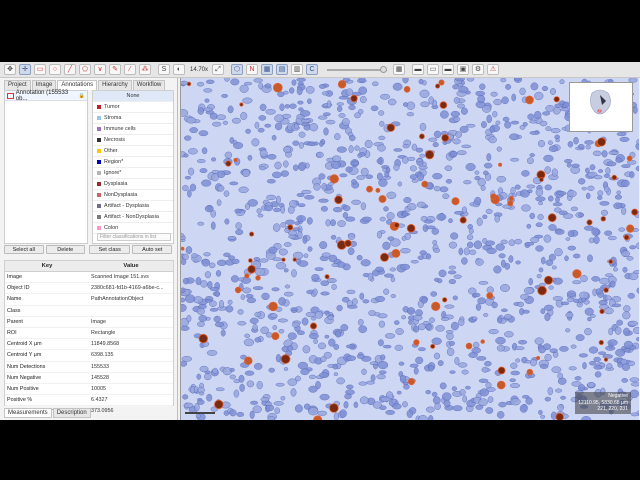  Describe the element at coordinates (24, 355) in the screenshot. I see `table-cell-key: Centroid Y µm` at that location.